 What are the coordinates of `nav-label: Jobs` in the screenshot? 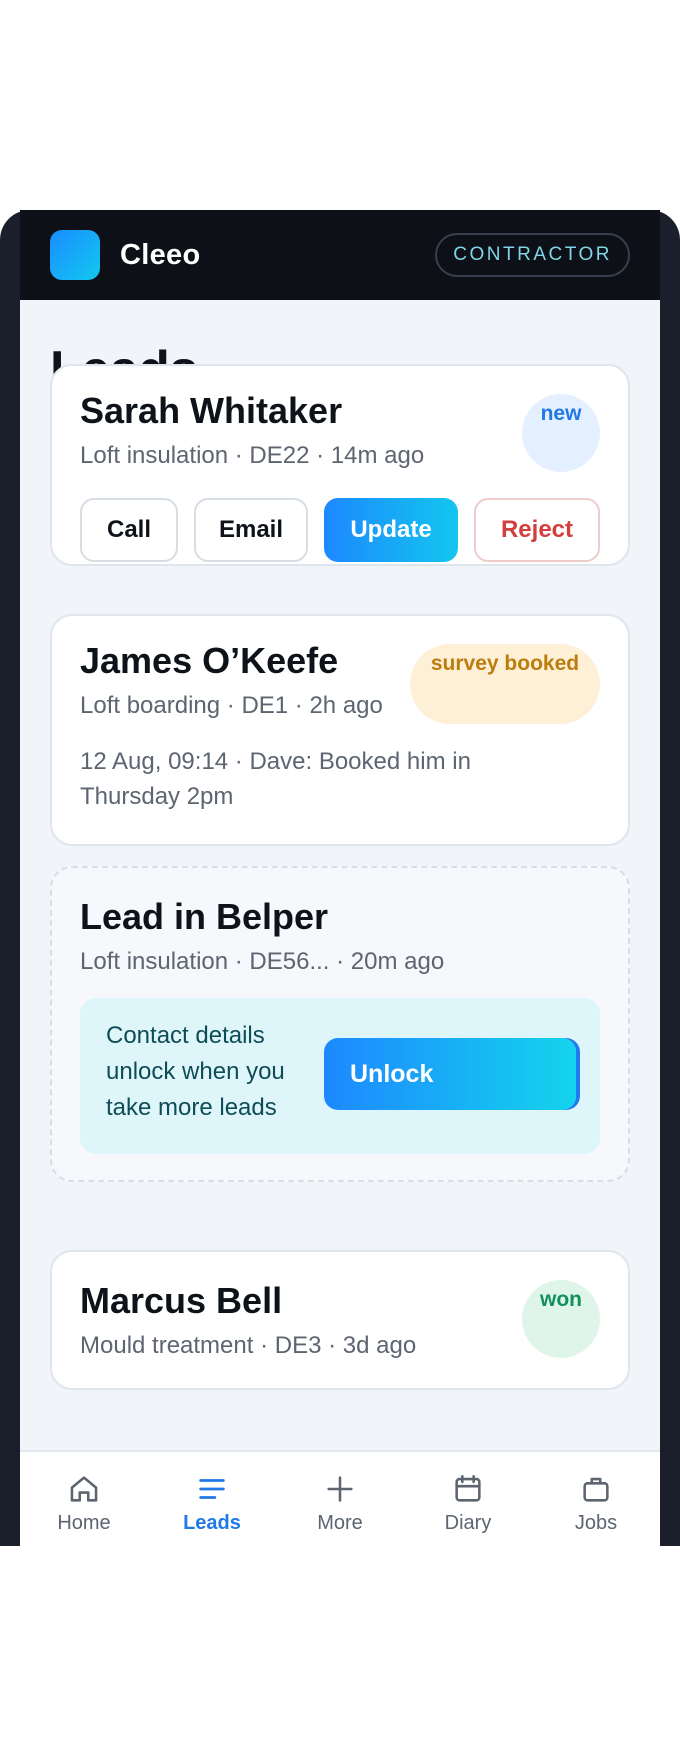 It's located at (596, 1523).